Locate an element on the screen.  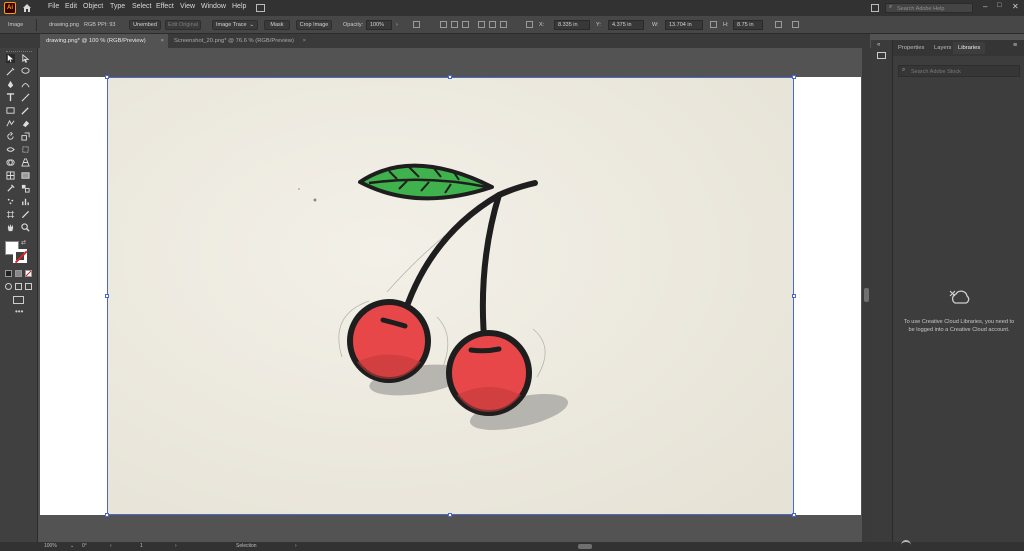
align-middle-icon is located at coordinates (492, 24).